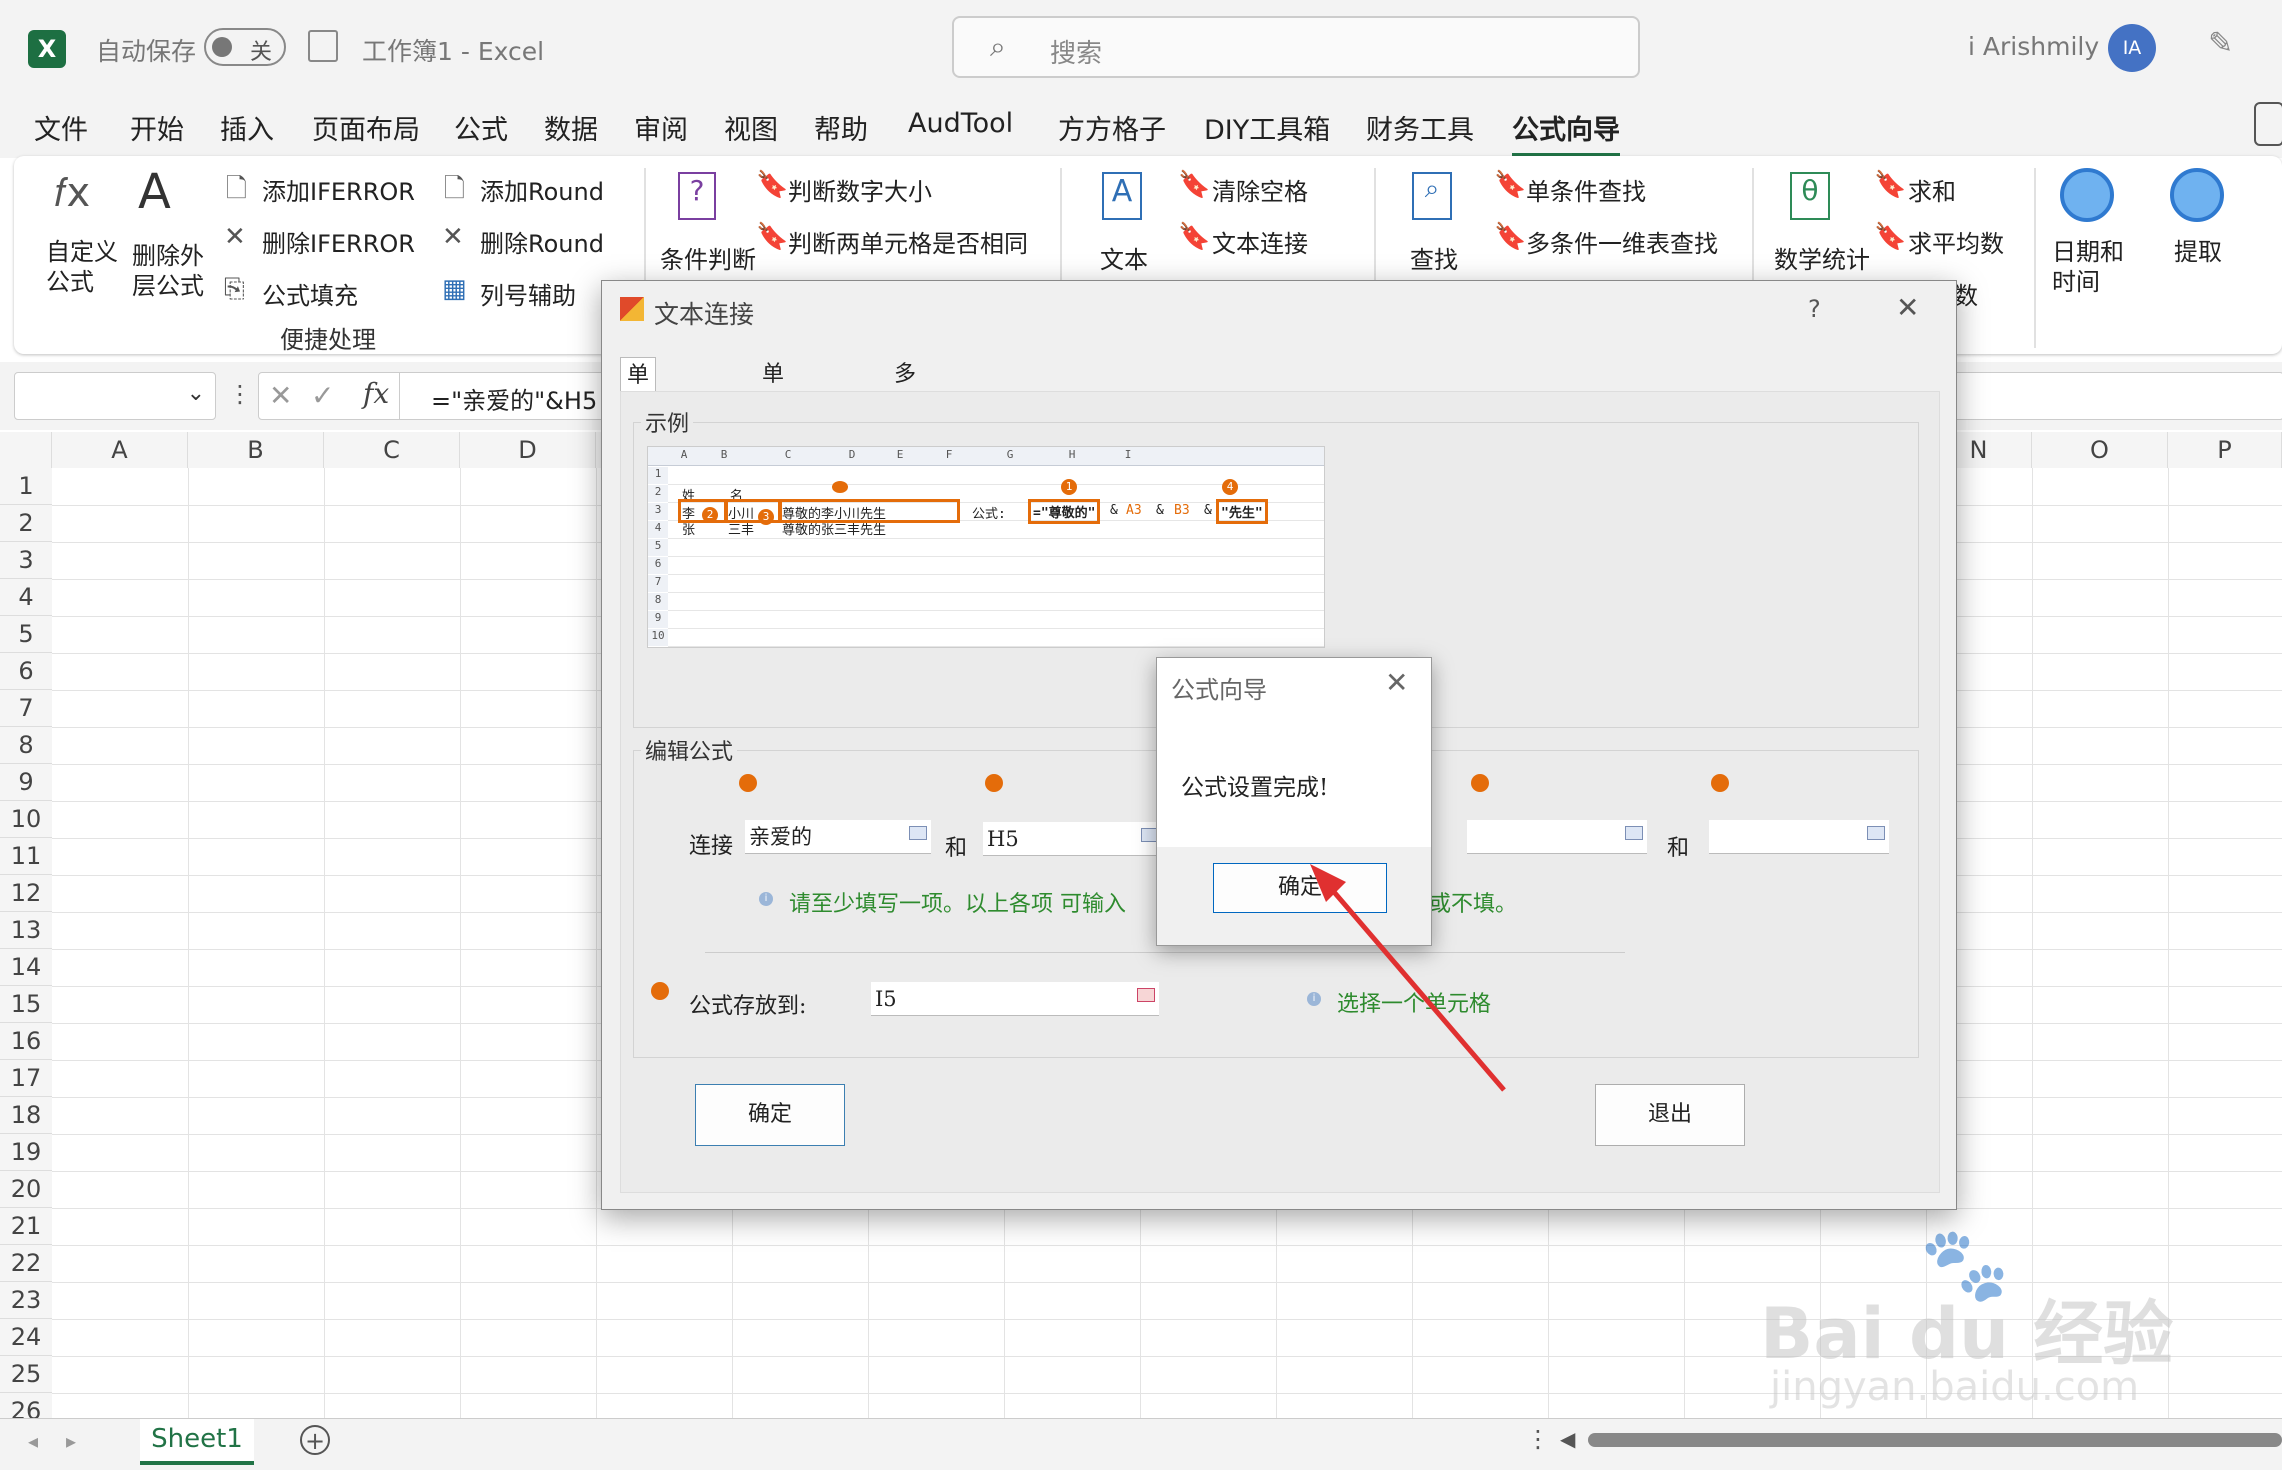 Image resolution: width=2282 pixels, height=1470 pixels. What do you see at coordinates (26, 486) in the screenshot?
I see `row-header: 1` at bounding box center [26, 486].